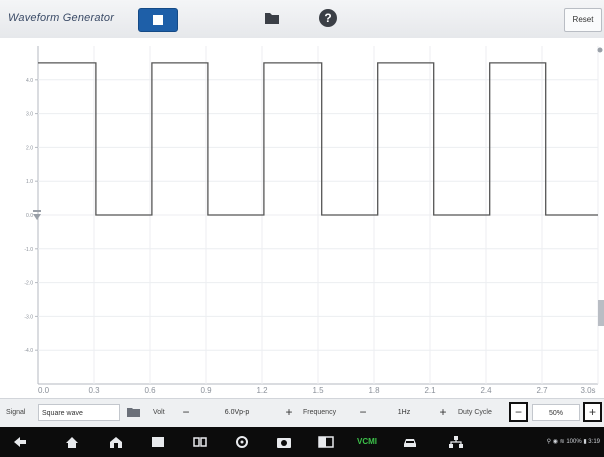 The width and height of the screenshot is (604, 457). Describe the element at coordinates (94, 390) in the screenshot. I see `x-tick-label: 0.3` at that location.